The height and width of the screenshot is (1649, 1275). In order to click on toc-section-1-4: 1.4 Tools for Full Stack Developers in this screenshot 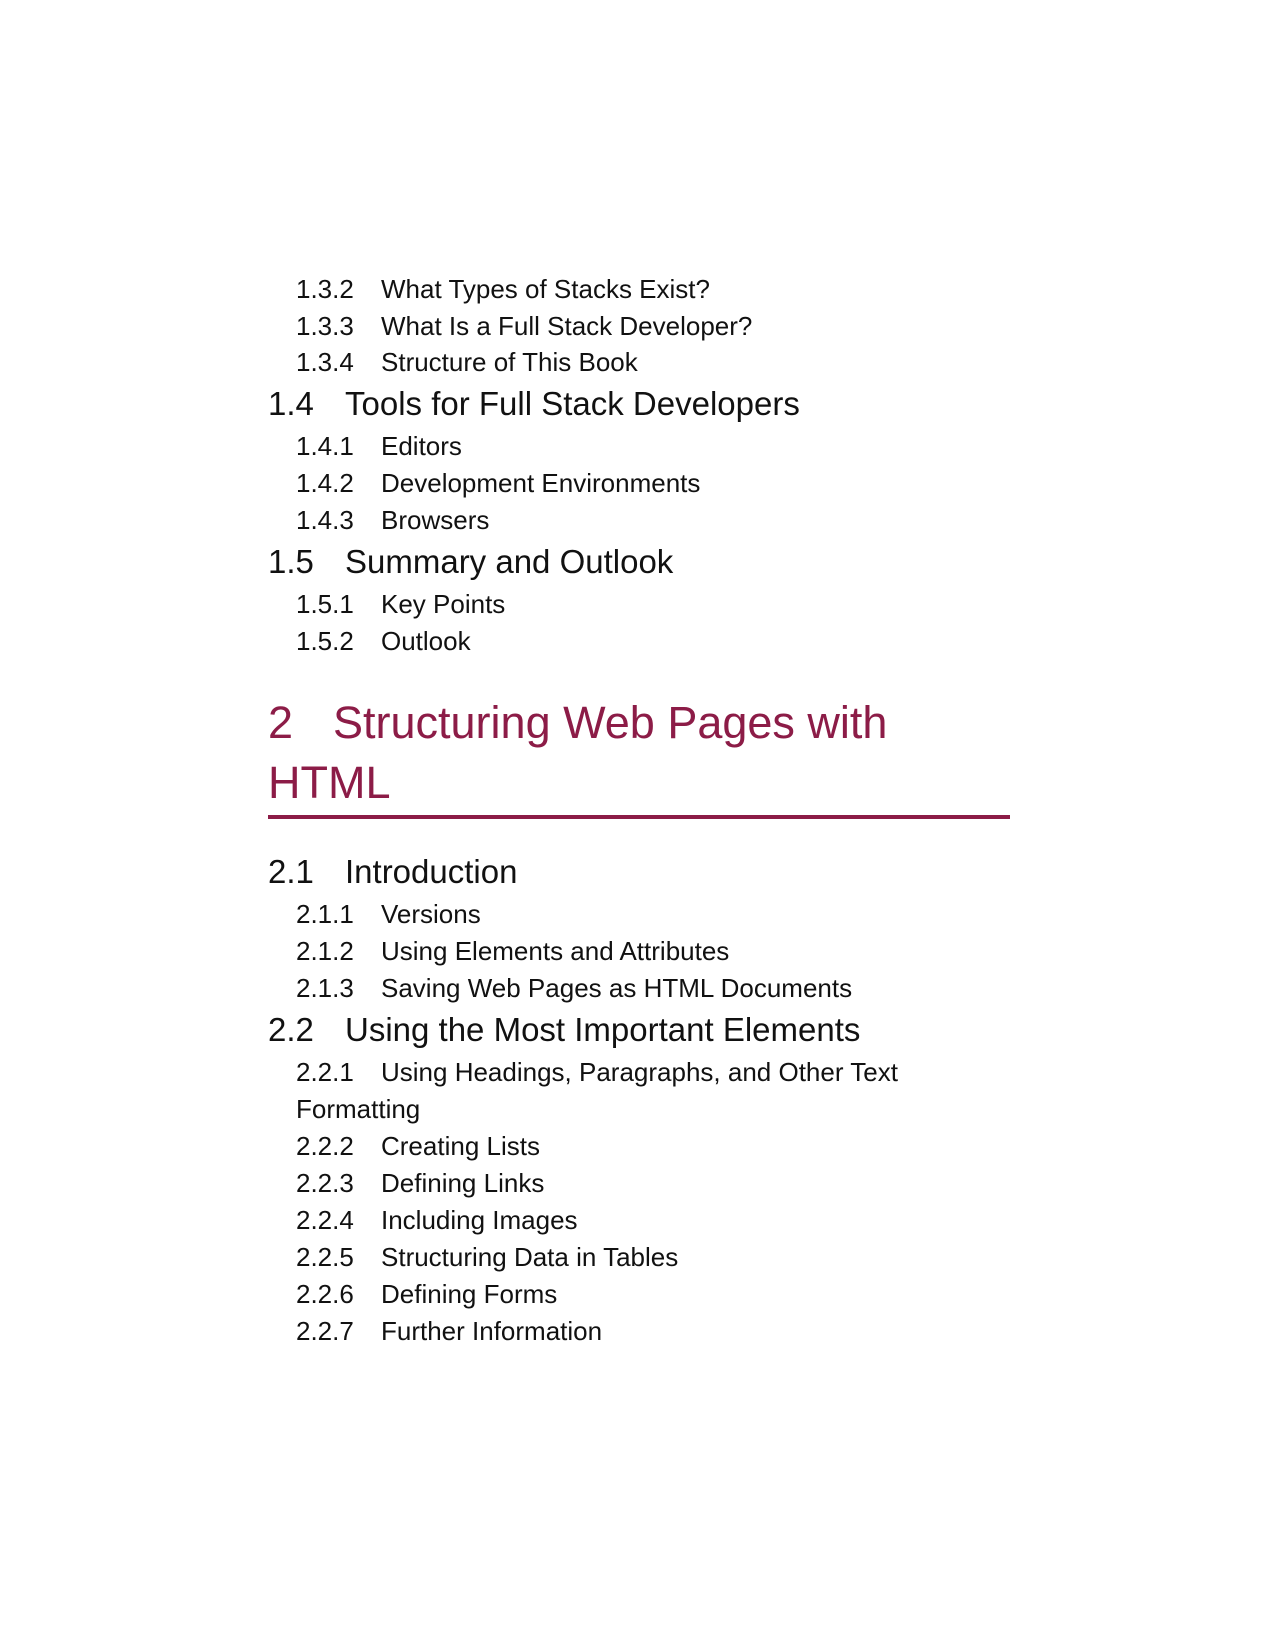, I will do `click(534, 404)`.